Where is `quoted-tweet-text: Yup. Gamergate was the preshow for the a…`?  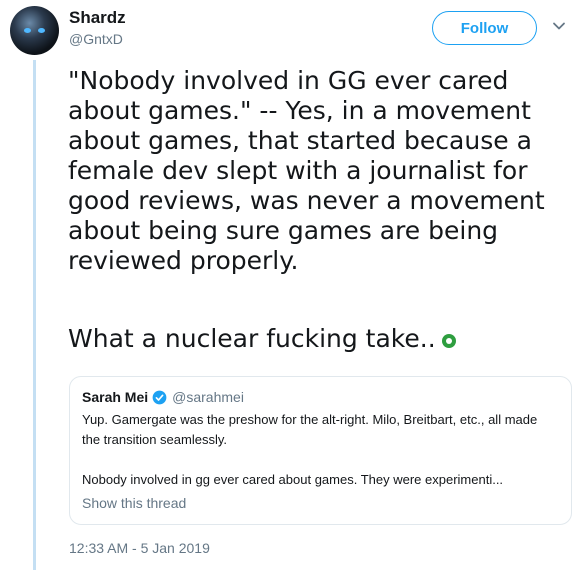
quoted-tweet-text: Yup. Gamergate was the preshow for the a… is located at coordinates (317, 450).